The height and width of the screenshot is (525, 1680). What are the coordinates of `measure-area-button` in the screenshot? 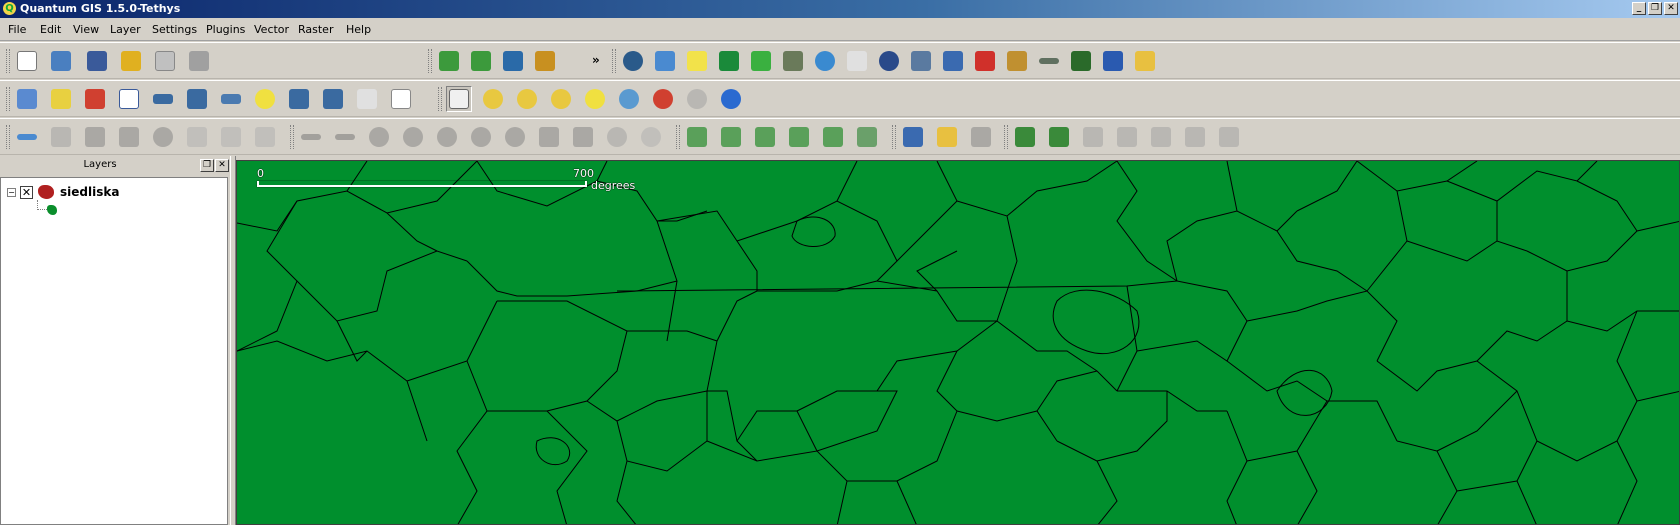 It's located at (197, 99).